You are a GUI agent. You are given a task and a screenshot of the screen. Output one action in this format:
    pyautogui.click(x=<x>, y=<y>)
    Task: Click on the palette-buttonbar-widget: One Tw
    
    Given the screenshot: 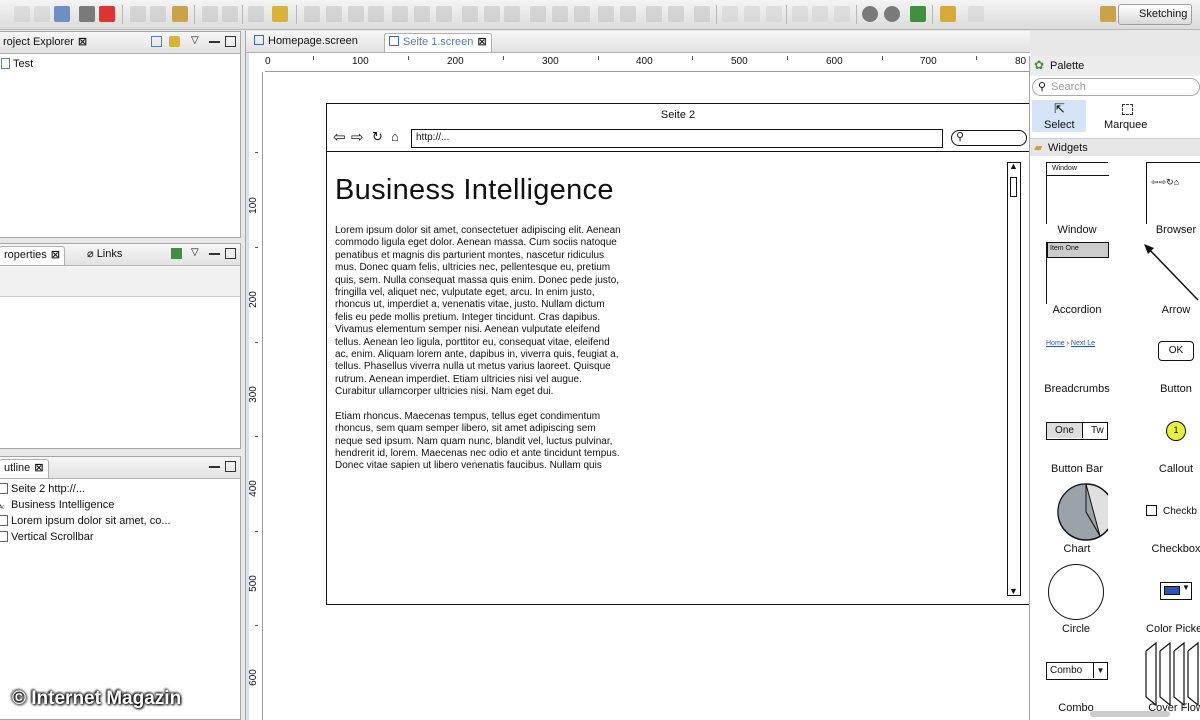 What is the action you would take?
    pyautogui.click(x=1077, y=431)
    